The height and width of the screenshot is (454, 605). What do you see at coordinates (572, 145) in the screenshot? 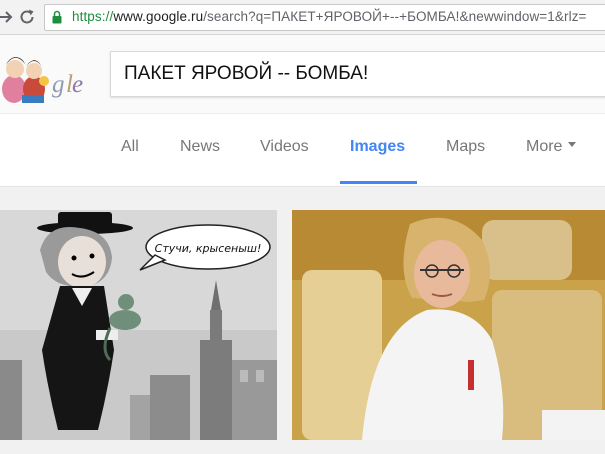
I see `caret-down-icon` at bounding box center [572, 145].